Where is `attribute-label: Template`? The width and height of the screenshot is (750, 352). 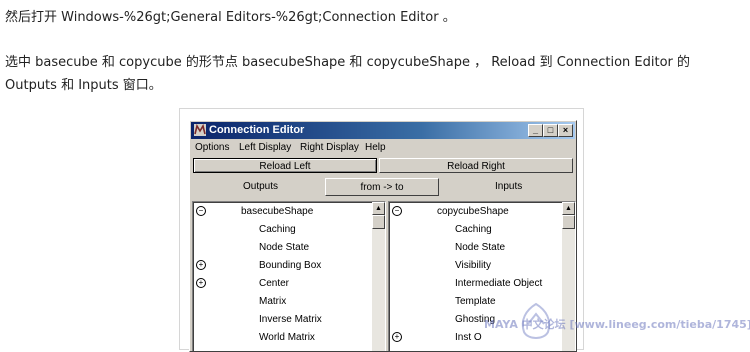
attribute-label: Template is located at coordinates (475, 301).